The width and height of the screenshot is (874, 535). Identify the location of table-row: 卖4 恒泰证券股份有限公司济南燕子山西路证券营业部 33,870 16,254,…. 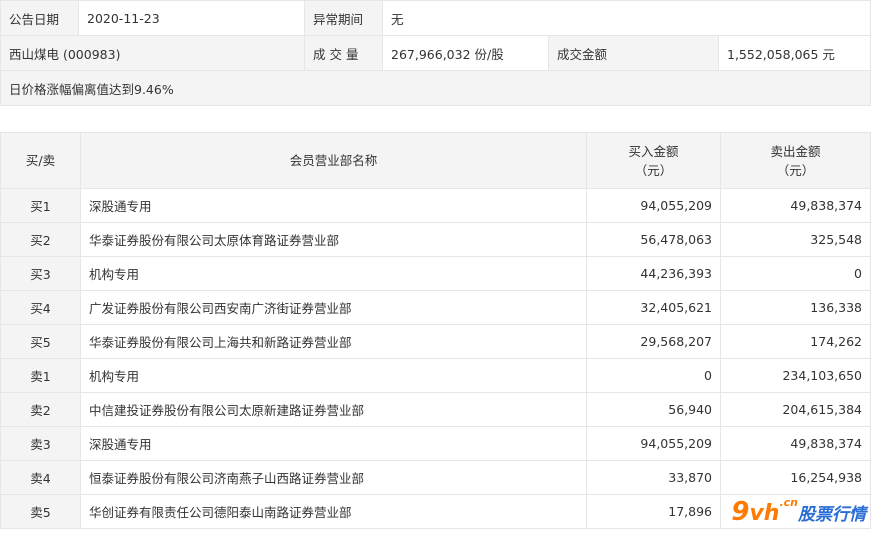
(435, 477).